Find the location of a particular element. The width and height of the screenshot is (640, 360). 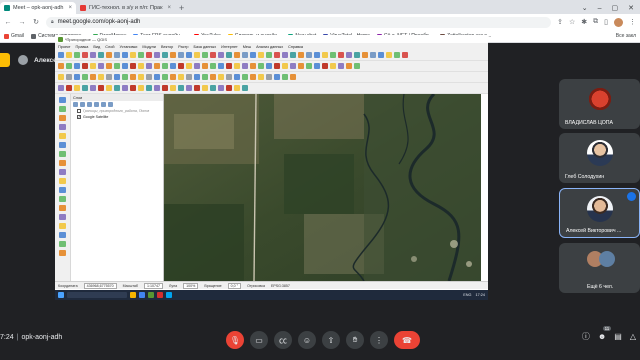

more-participants-tile: Ещё 6 чел. is located at coordinates (599, 268).